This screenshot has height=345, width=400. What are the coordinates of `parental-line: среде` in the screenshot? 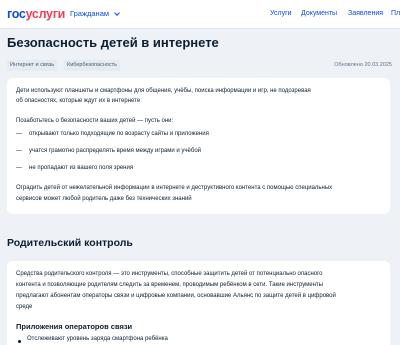 It's located at (24, 307).